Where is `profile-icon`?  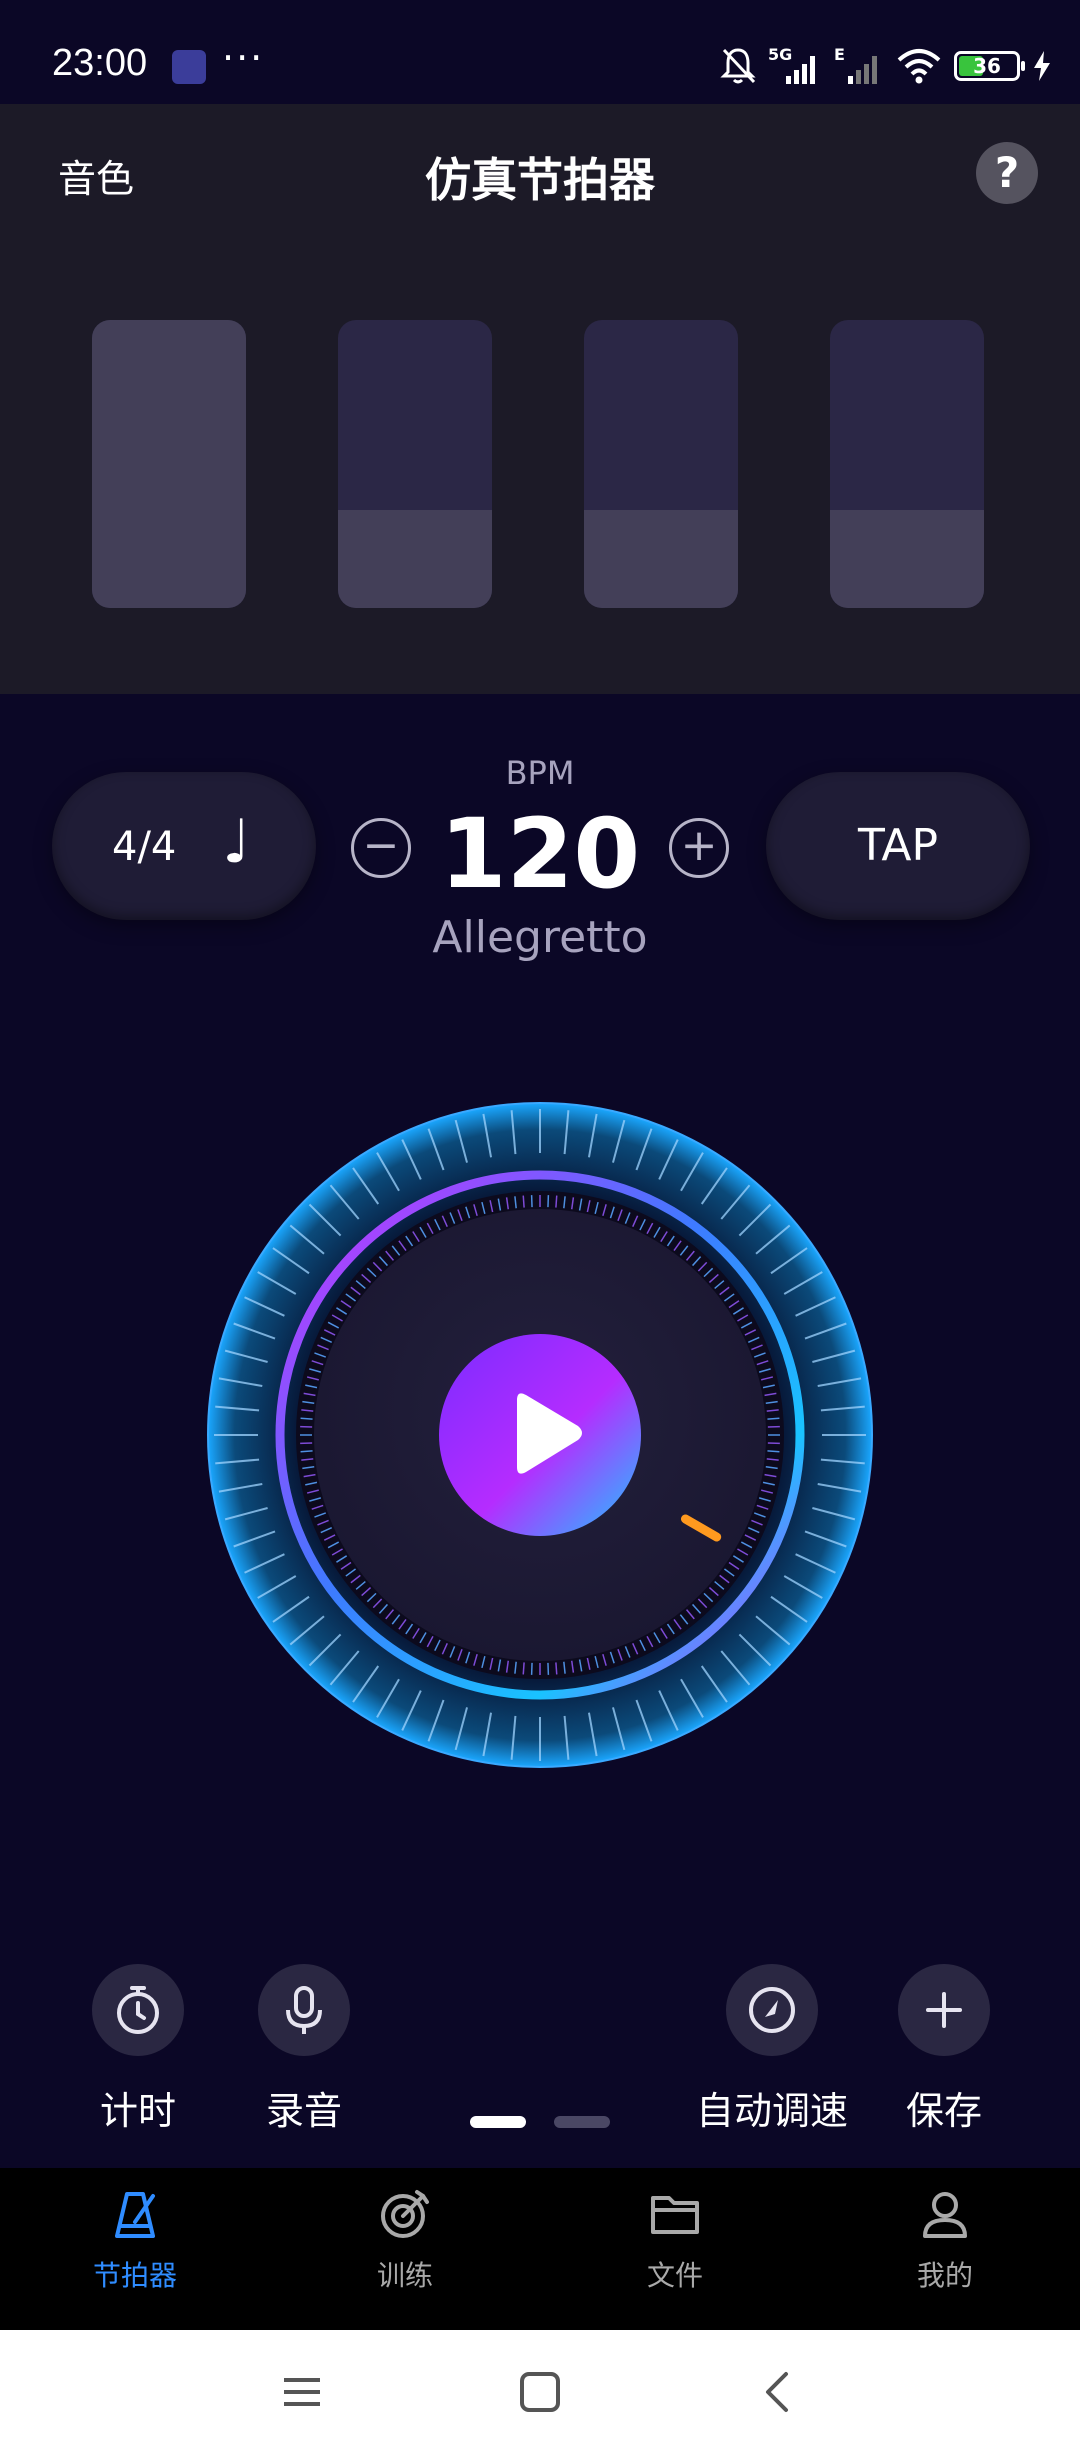
profile-icon is located at coordinates (945, 2215).